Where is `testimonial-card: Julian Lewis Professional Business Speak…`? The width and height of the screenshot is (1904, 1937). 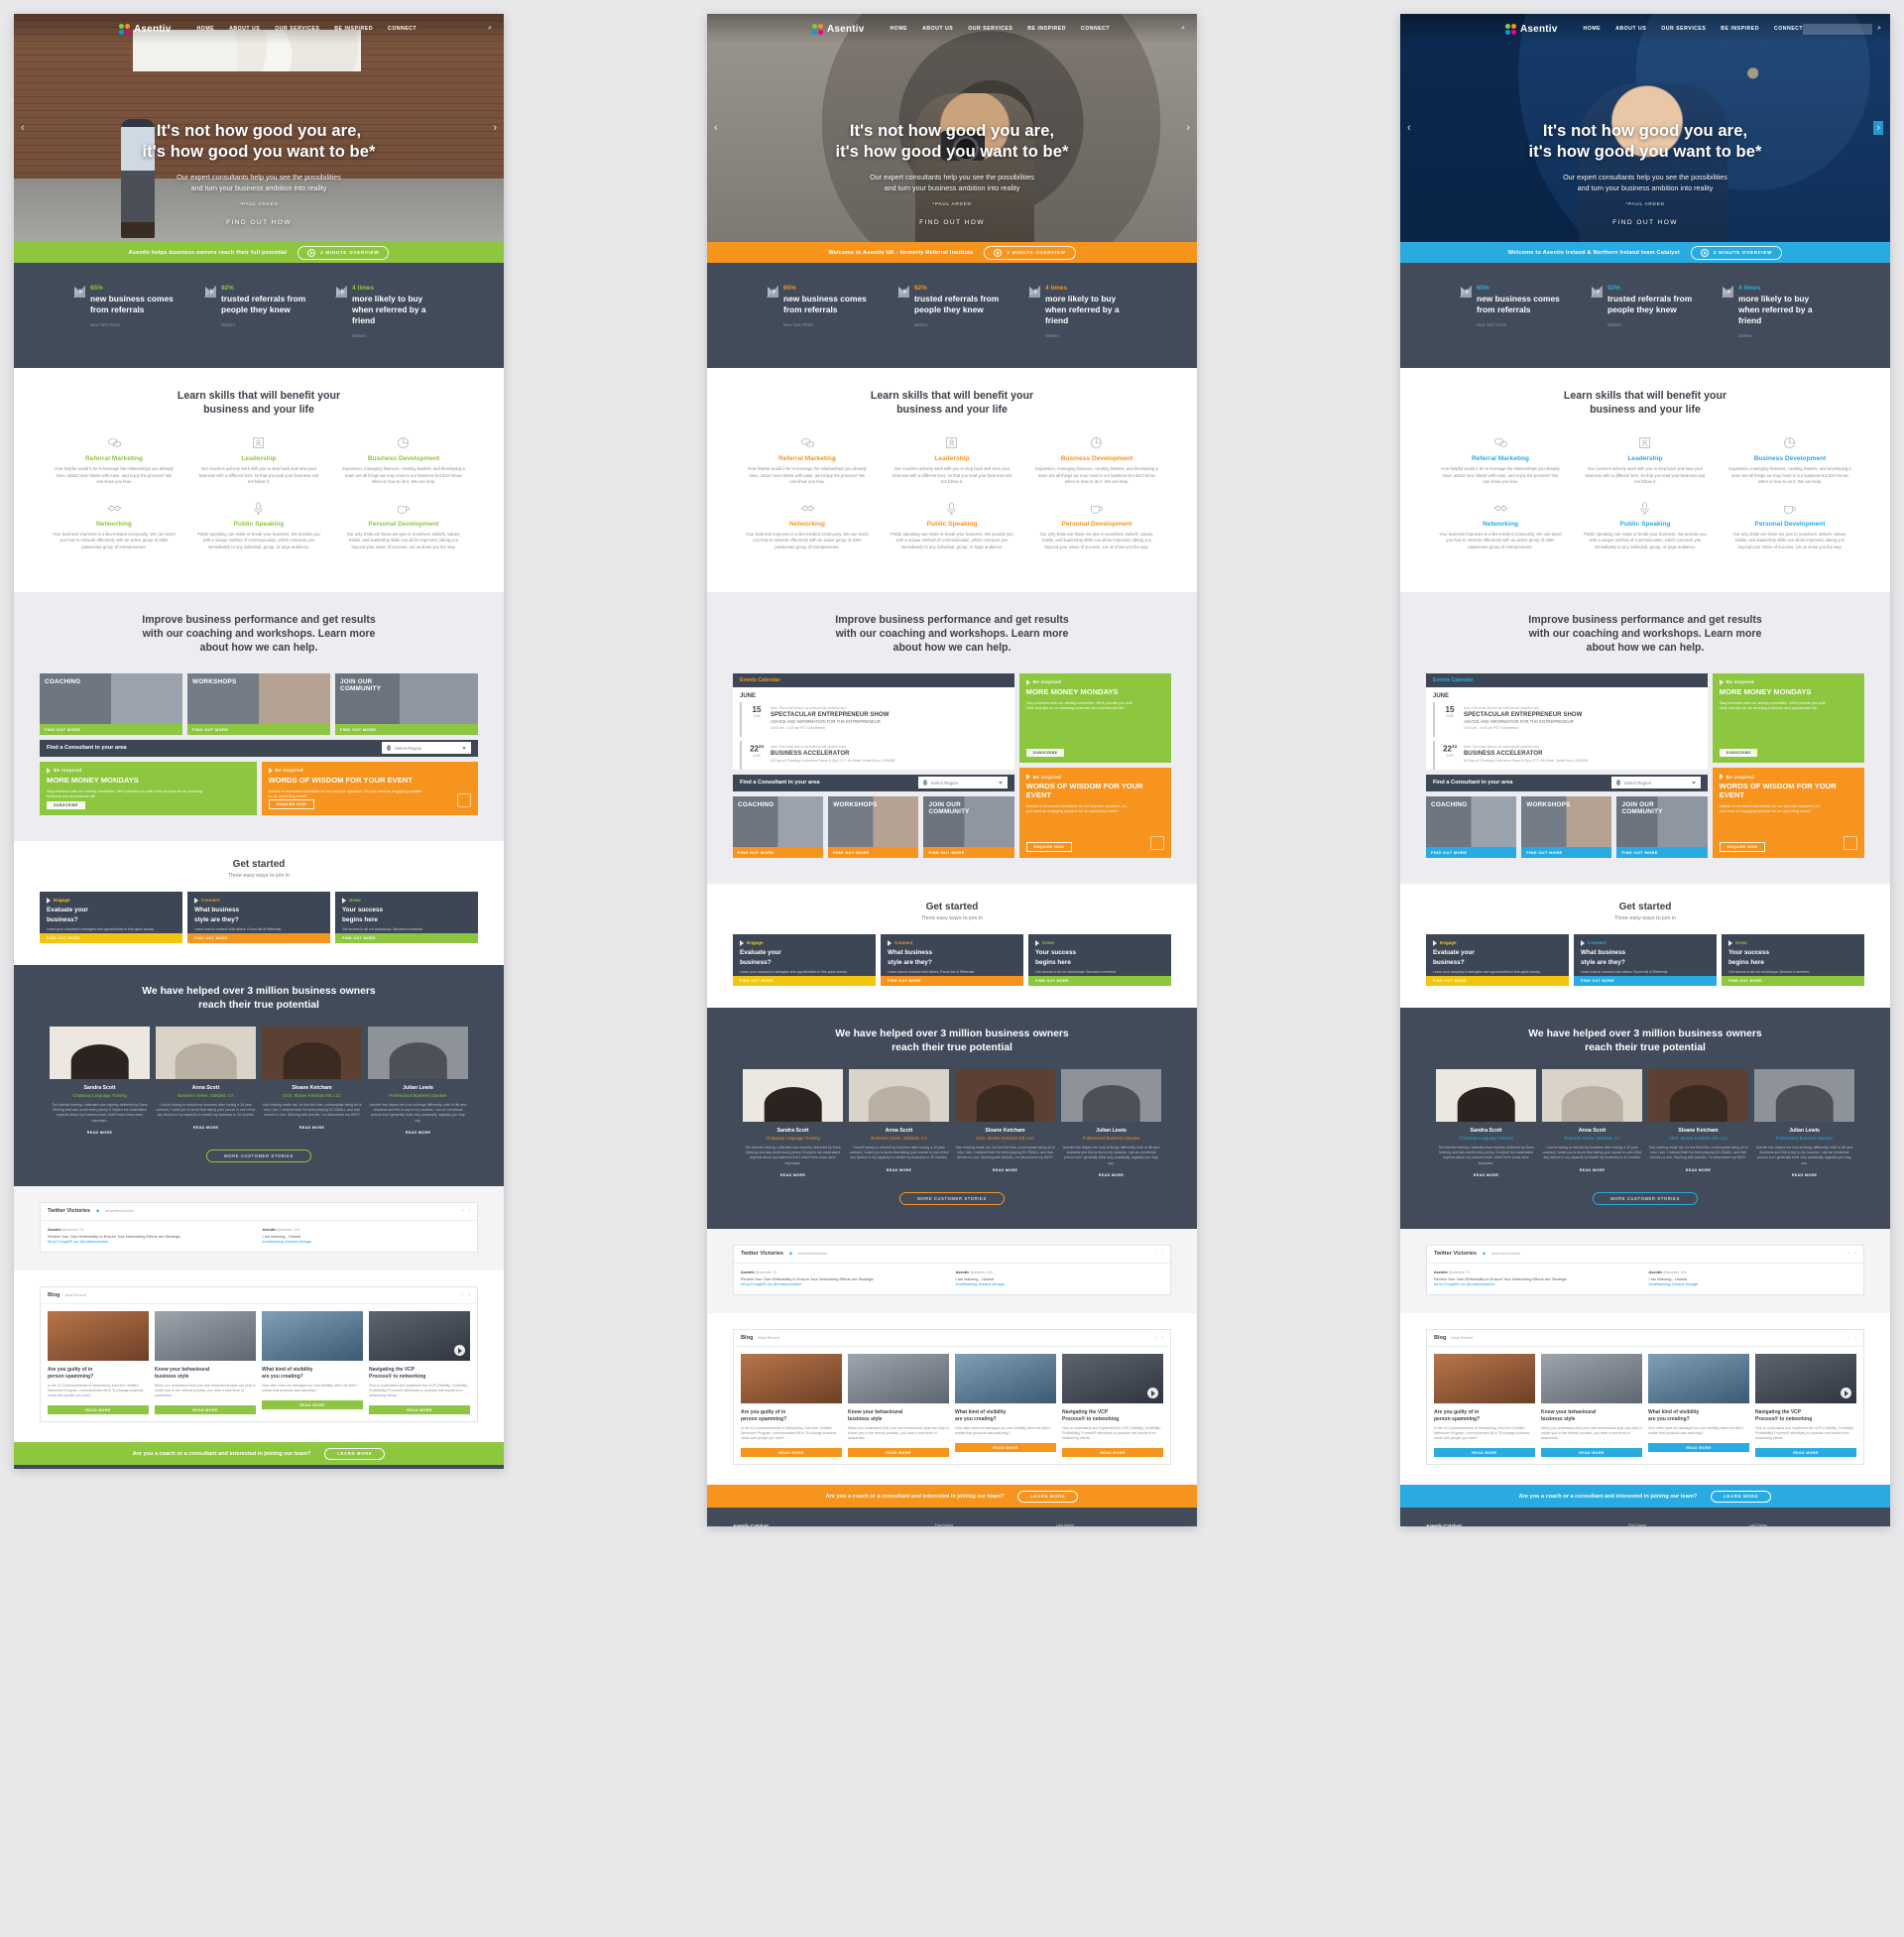
testimonial-card: Julian Lewis Professional Business Speak… is located at coordinates (1111, 1122).